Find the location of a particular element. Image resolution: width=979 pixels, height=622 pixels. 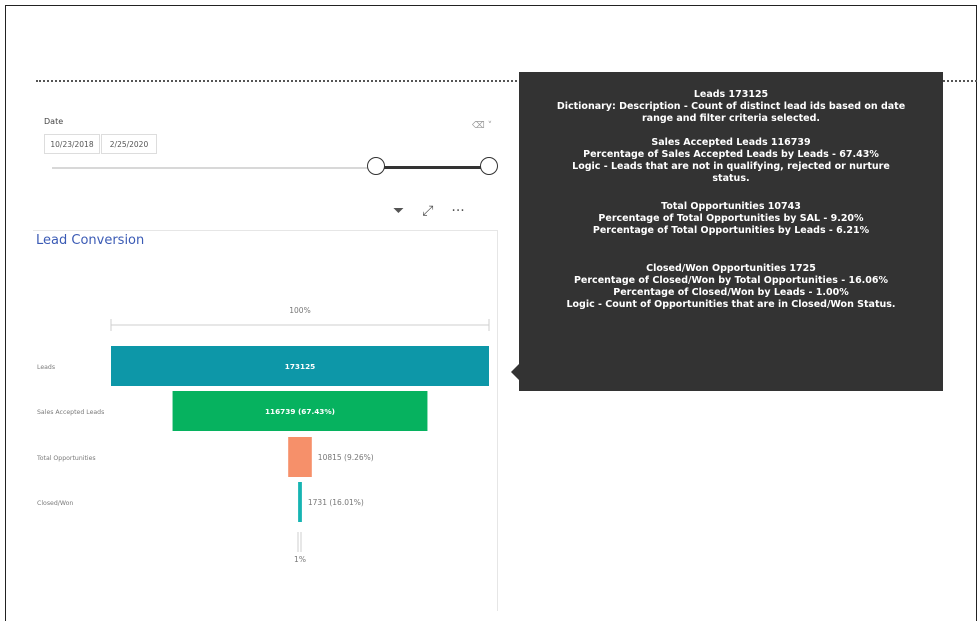

bottom-percent-label: 1% is located at coordinates (300, 559).